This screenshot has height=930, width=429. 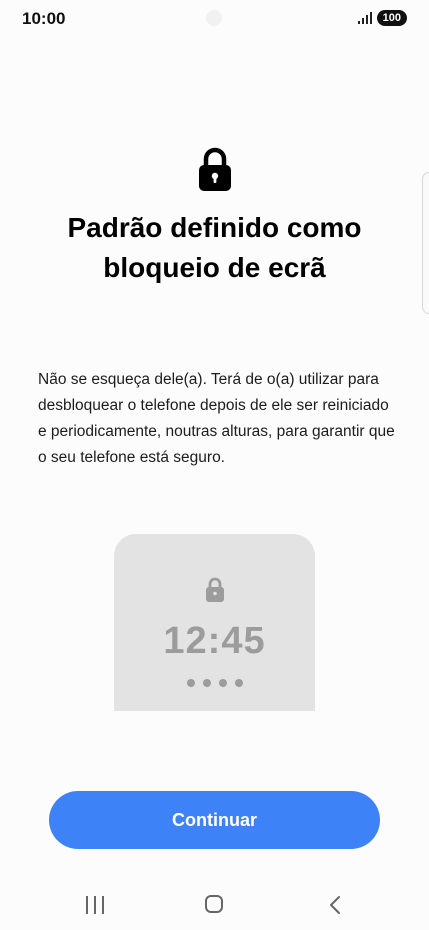 I want to click on navigation-bar, so click(x=214, y=905).